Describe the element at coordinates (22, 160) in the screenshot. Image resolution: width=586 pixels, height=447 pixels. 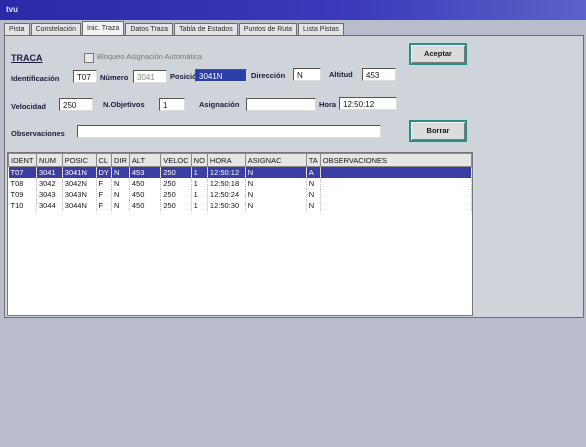
I see `col-ident: IDENT` at that location.